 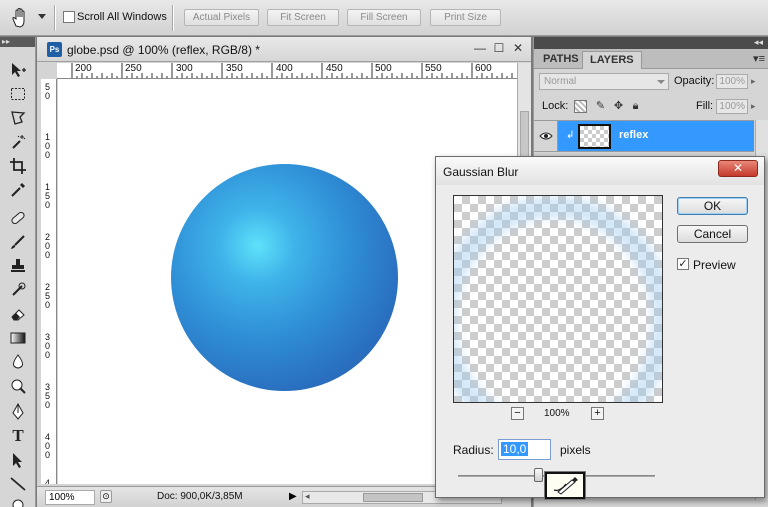 I want to click on lock-label: Lock:, so click(x=555, y=106).